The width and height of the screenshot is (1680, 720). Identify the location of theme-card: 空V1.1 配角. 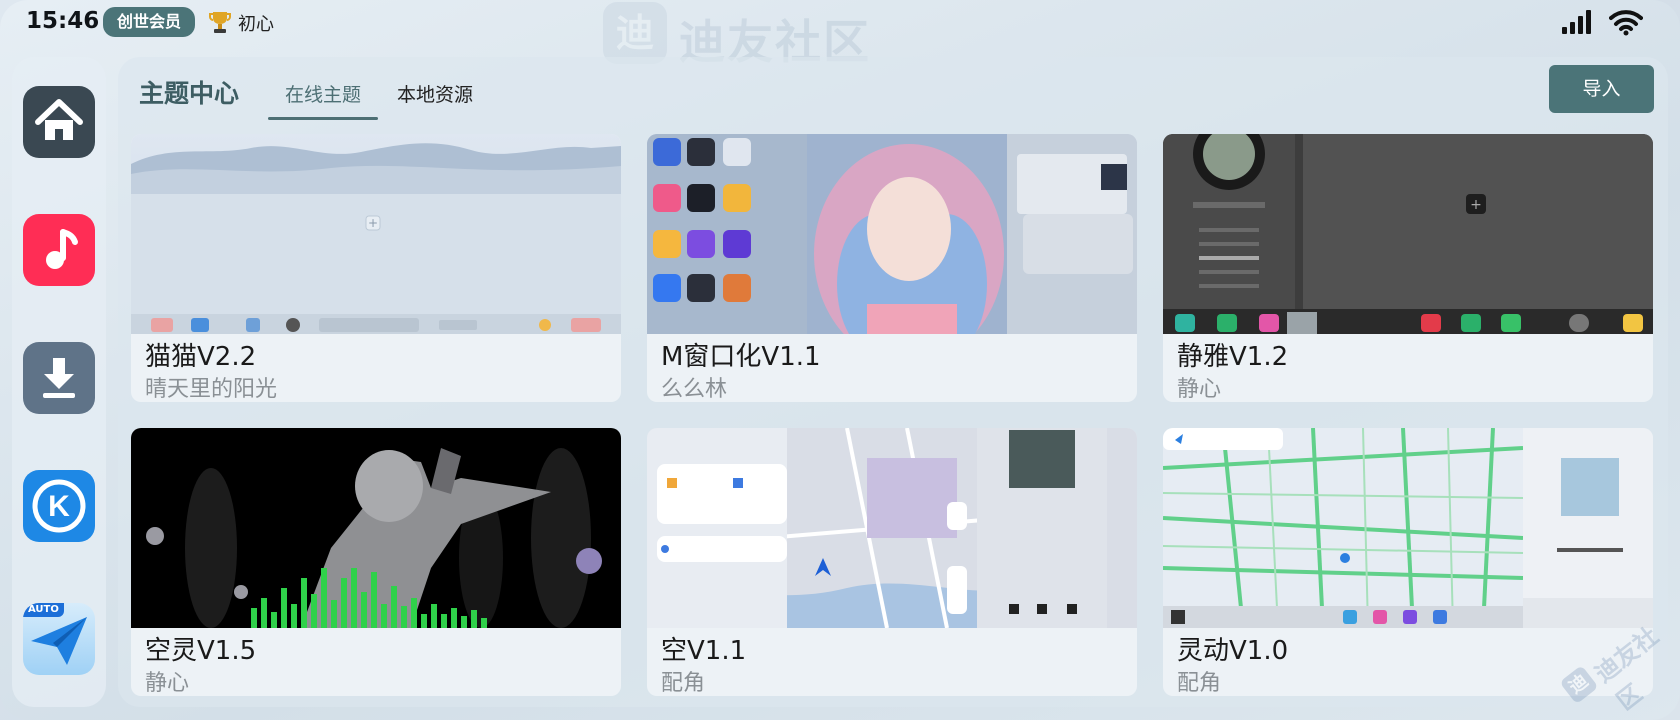
(892, 562).